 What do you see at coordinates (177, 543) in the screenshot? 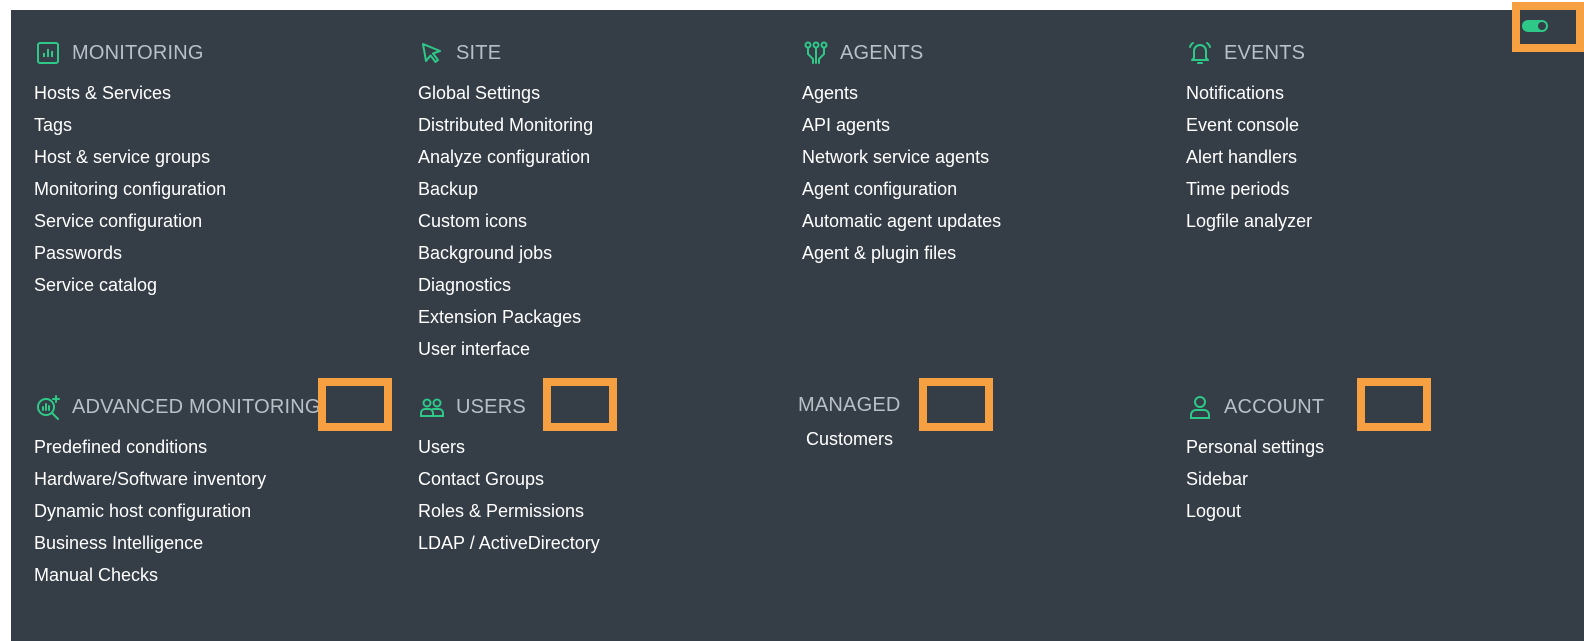
I see `menu-item-business-intelligence: Business Intelligence` at bounding box center [177, 543].